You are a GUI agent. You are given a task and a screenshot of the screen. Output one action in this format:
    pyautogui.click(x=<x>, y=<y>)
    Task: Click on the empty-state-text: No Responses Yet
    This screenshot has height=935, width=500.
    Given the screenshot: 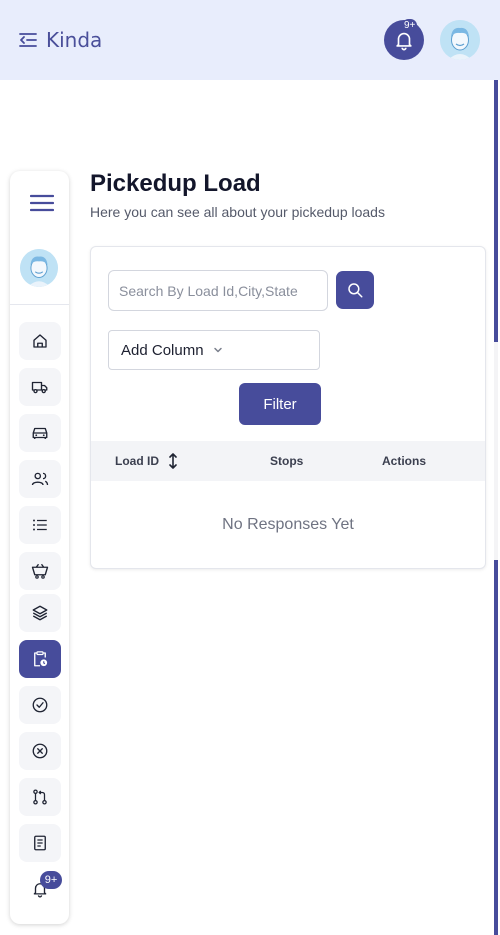 What is the action you would take?
    pyautogui.click(x=288, y=524)
    